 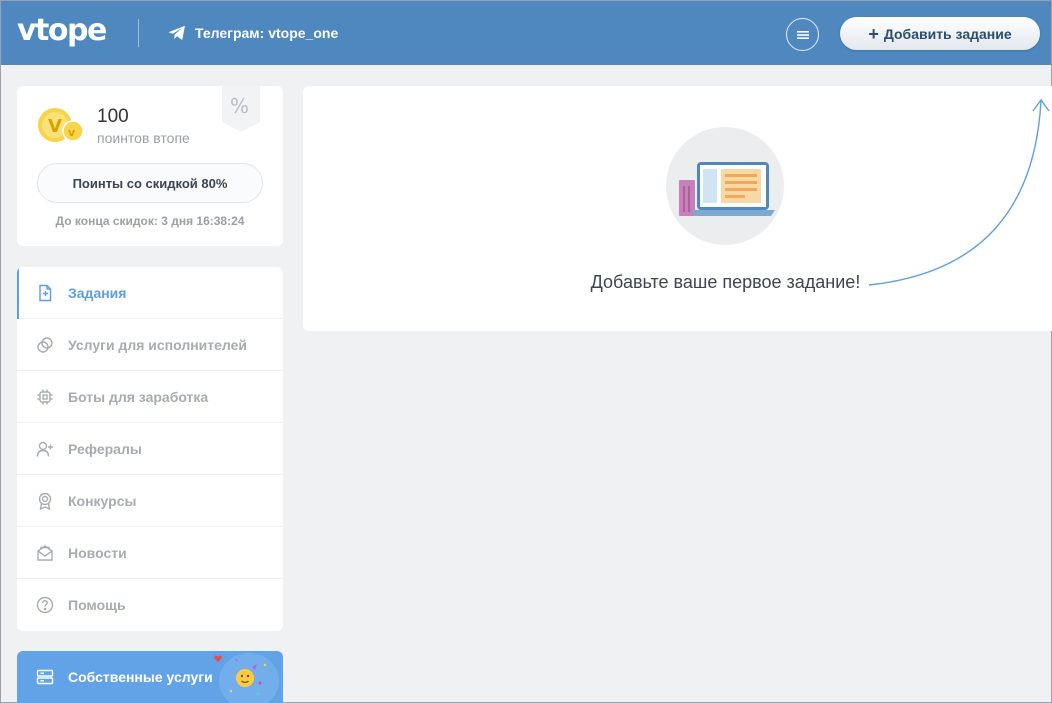 What do you see at coordinates (45, 553) in the screenshot?
I see `mail-icon` at bounding box center [45, 553].